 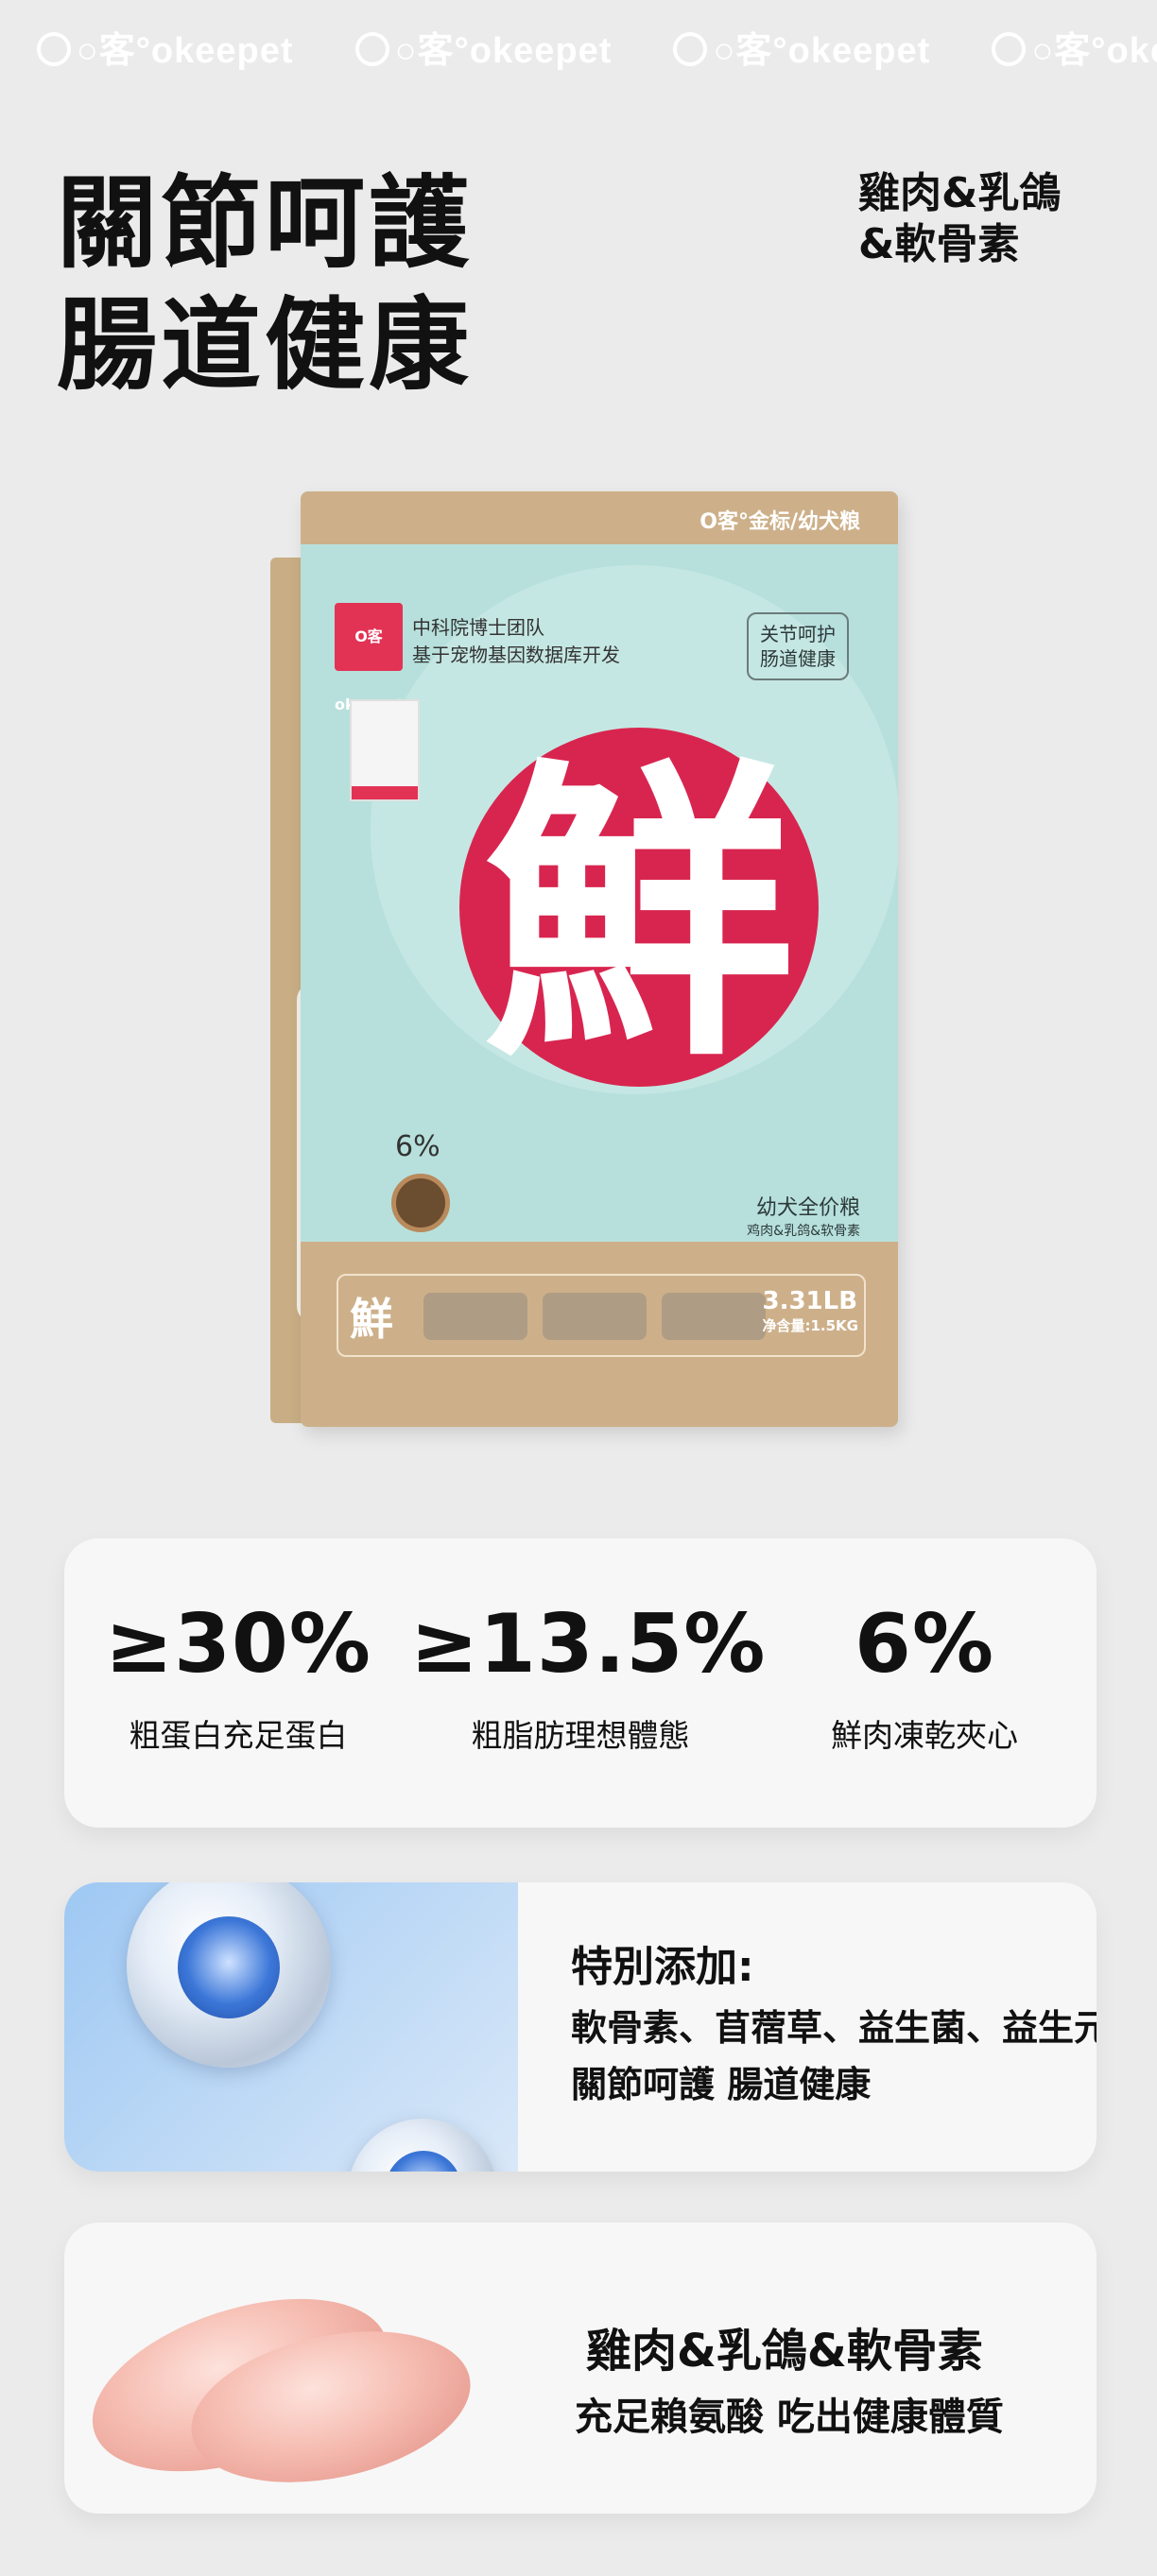 What do you see at coordinates (939, 243) in the screenshot?
I see `flavor-line-2: &軟骨素` at bounding box center [939, 243].